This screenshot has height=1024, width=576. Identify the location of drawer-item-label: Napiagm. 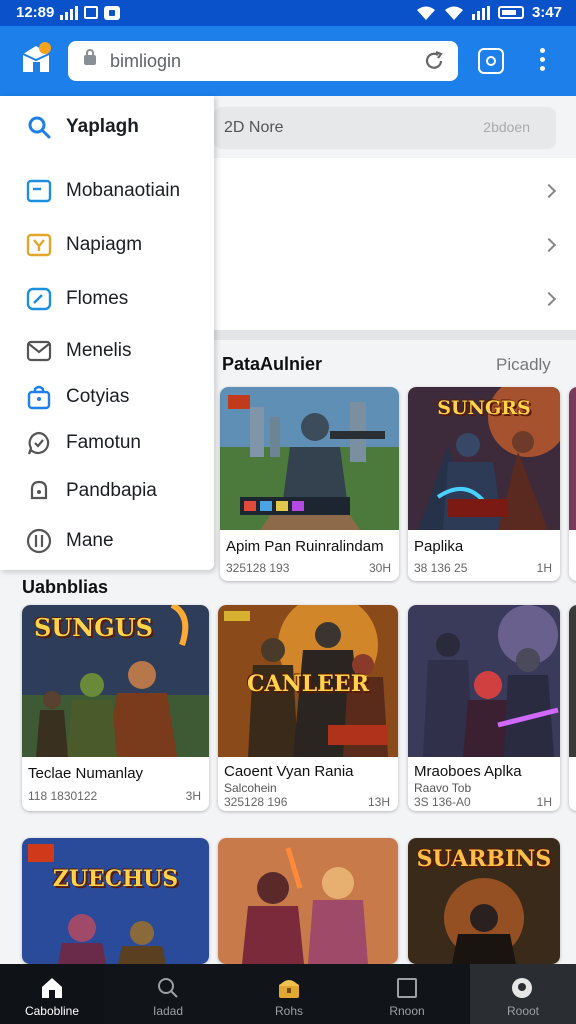
(104, 244).